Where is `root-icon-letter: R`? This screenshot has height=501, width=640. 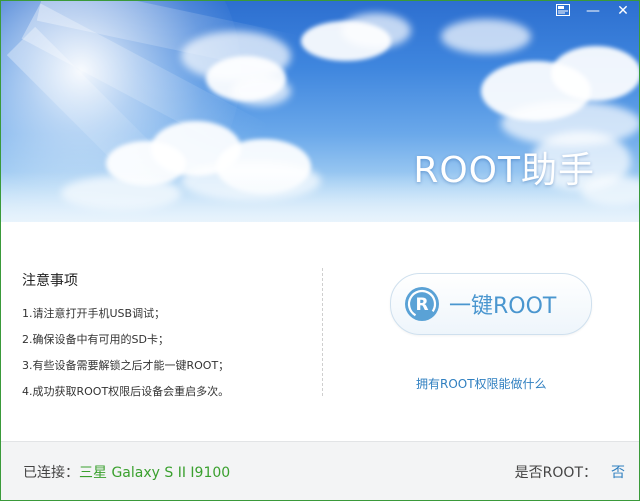
root-icon-letter: R is located at coordinates (421, 305).